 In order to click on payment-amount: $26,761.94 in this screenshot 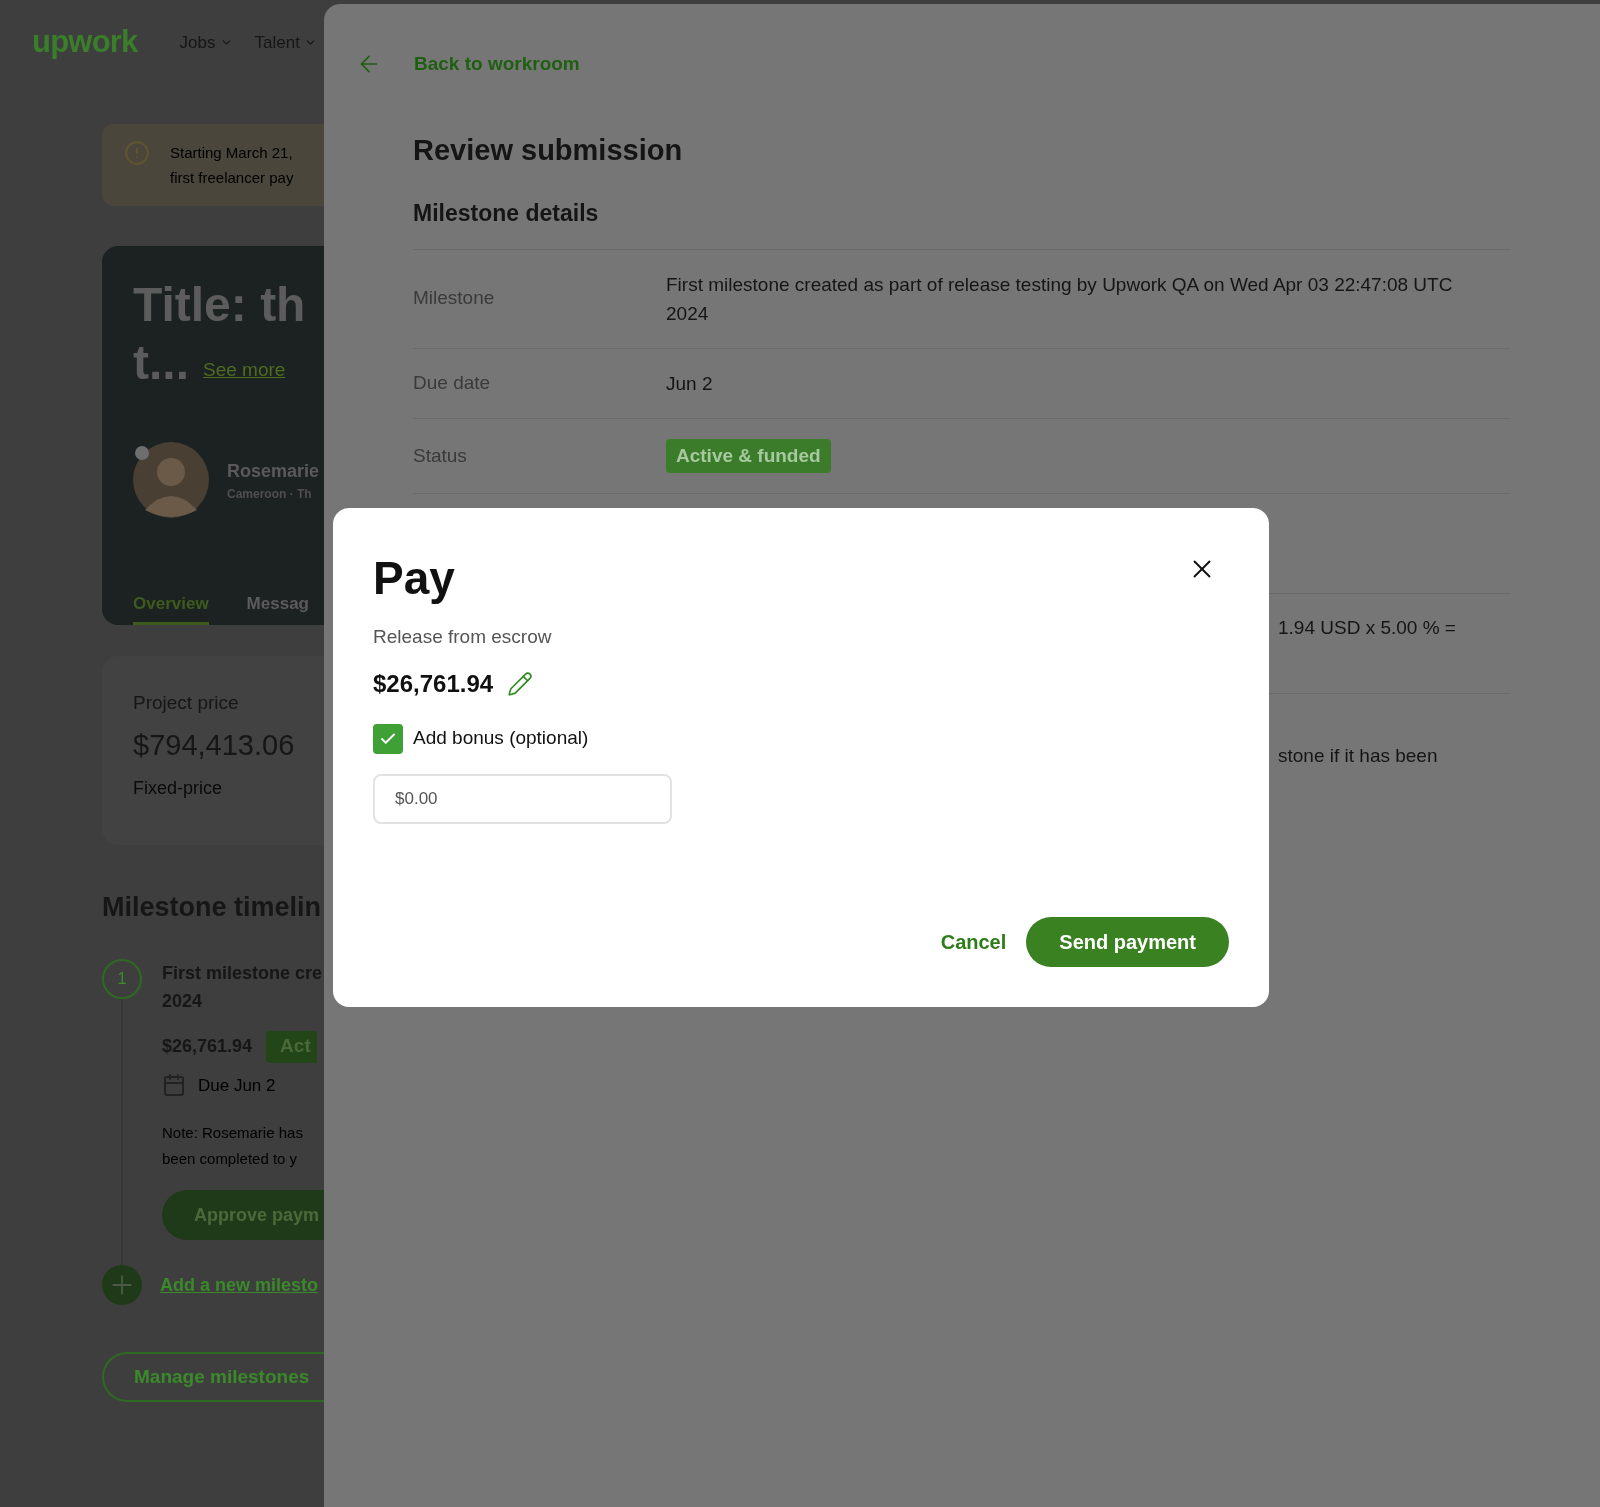, I will do `click(433, 683)`.